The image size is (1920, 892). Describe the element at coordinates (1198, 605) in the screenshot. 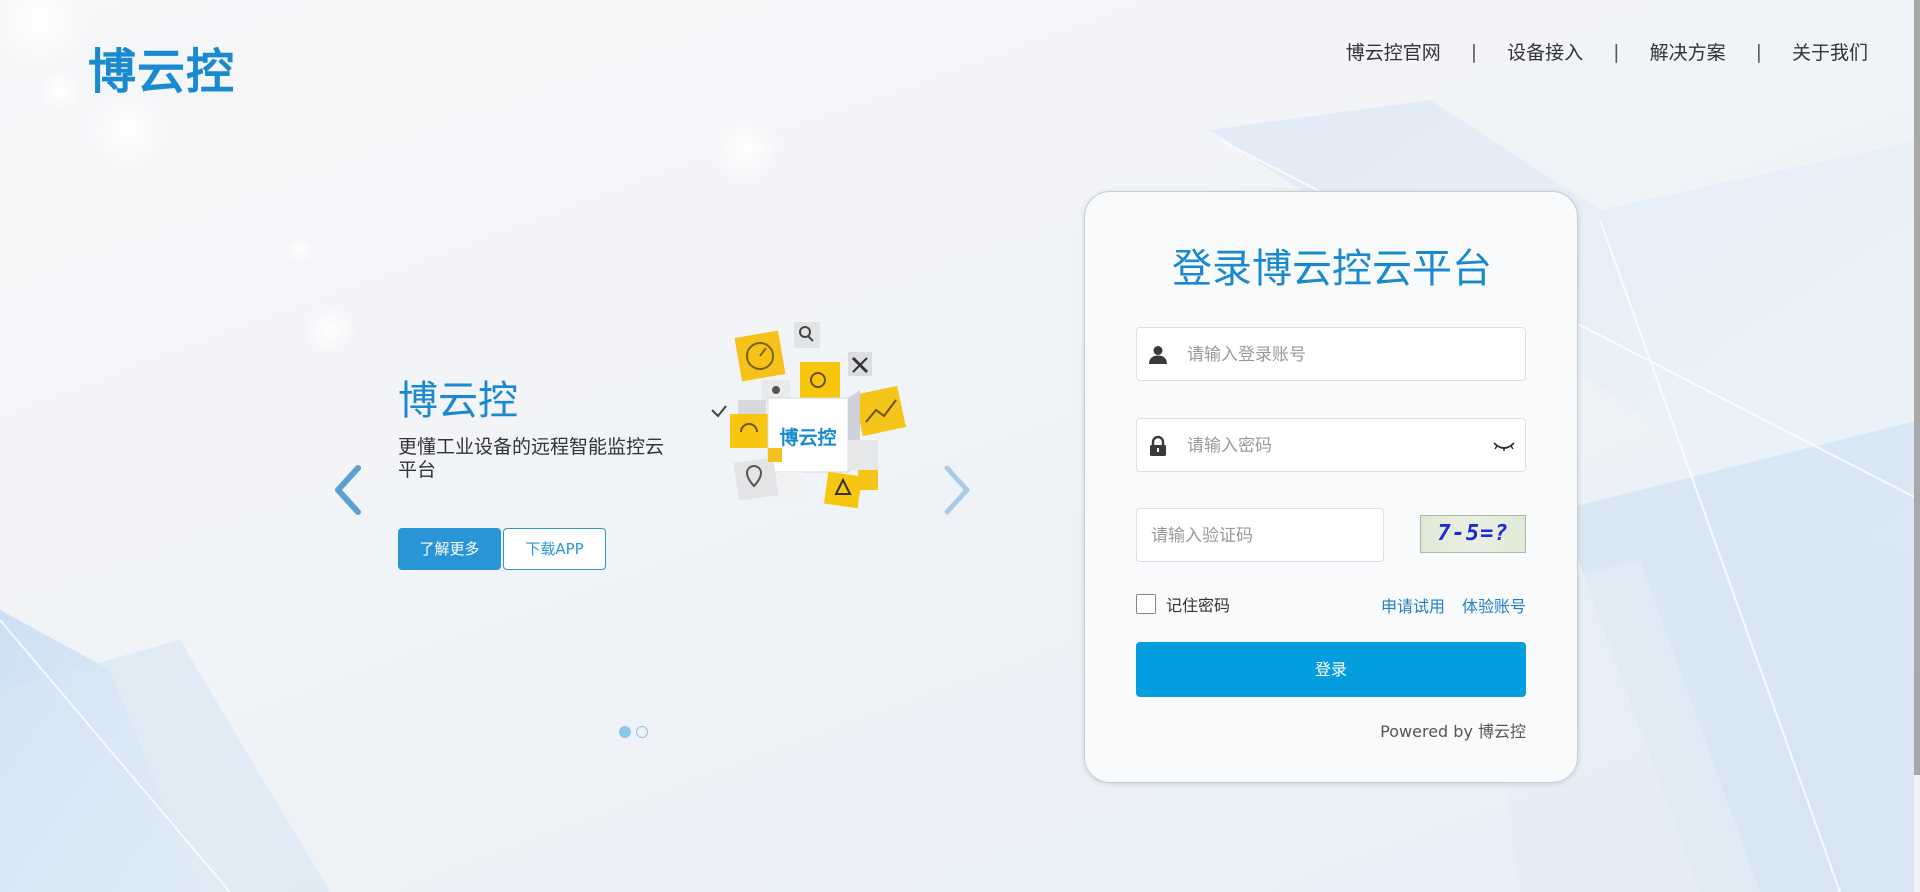

I see `remember-label: 记住密码` at that location.